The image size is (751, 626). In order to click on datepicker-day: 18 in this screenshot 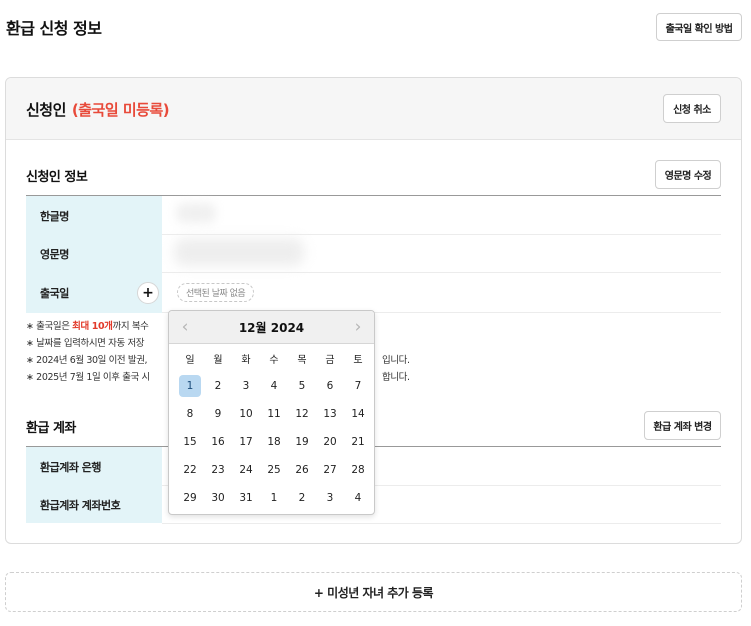, I will do `click(274, 442)`.